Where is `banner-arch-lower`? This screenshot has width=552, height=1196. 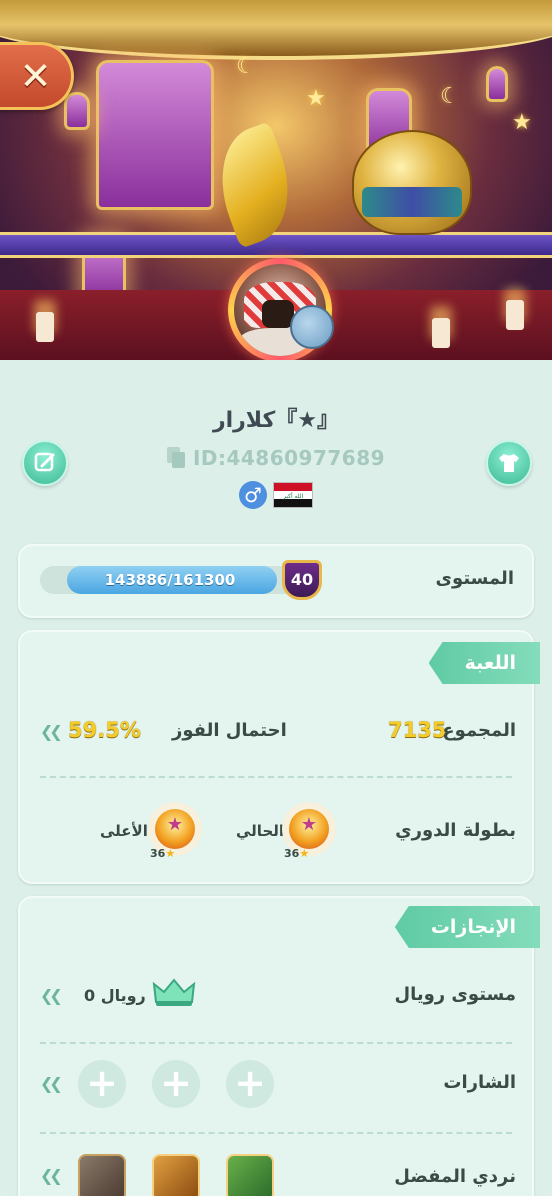
banner-arch-lower is located at coordinates (276, 245).